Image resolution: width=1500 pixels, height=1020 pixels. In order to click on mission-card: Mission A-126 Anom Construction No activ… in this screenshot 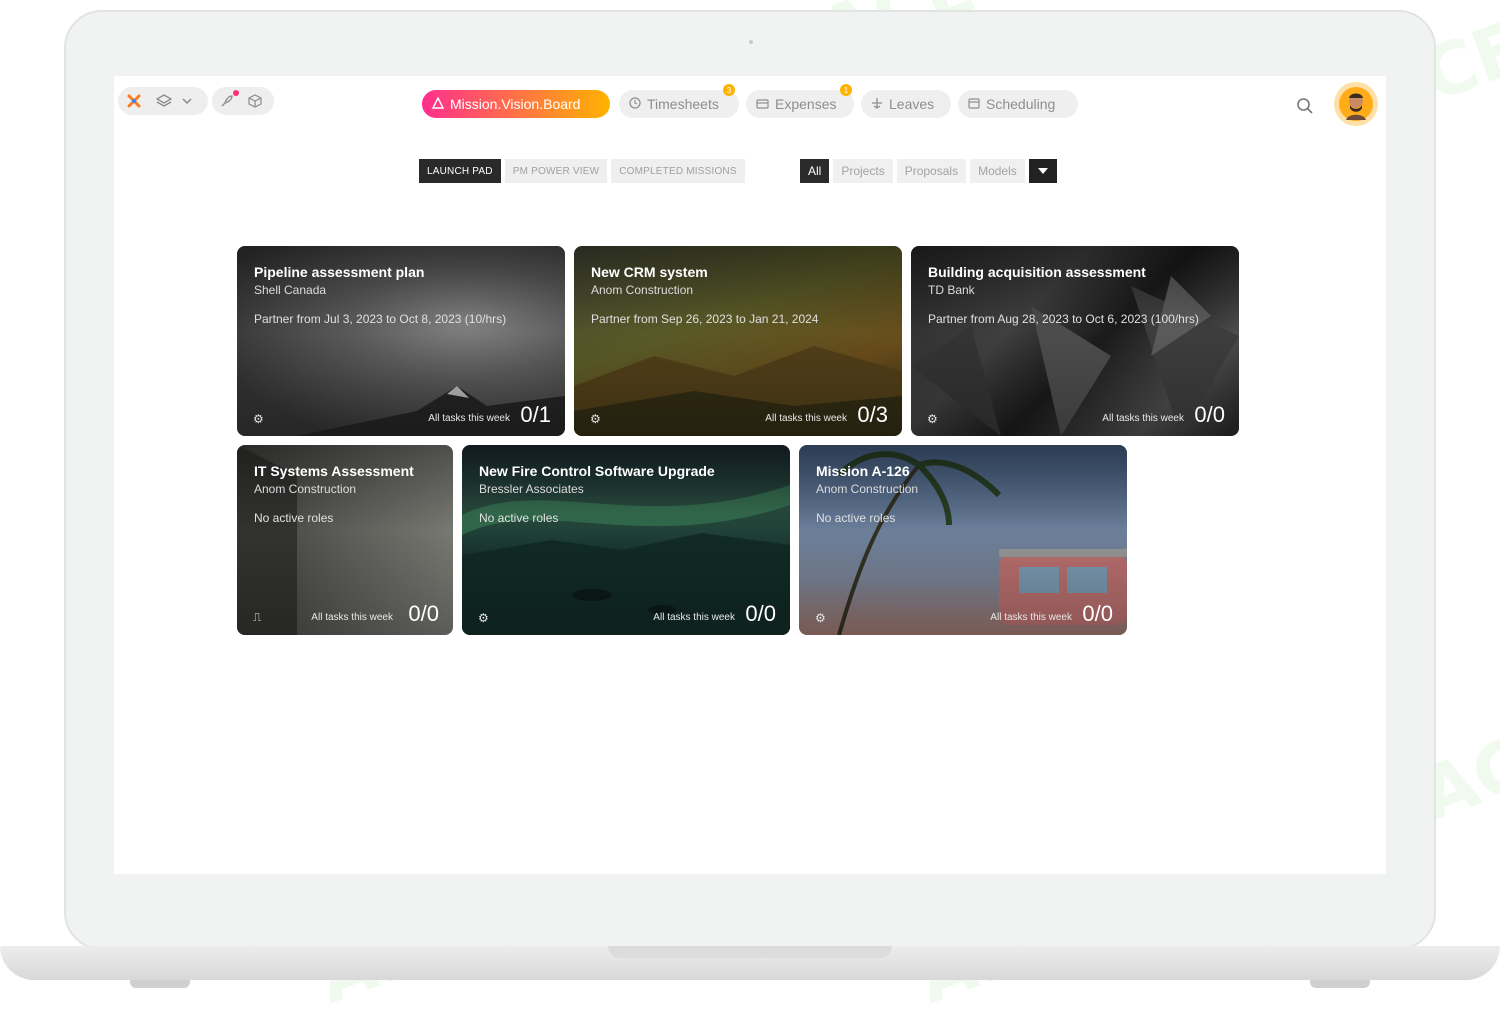, I will do `click(963, 540)`.